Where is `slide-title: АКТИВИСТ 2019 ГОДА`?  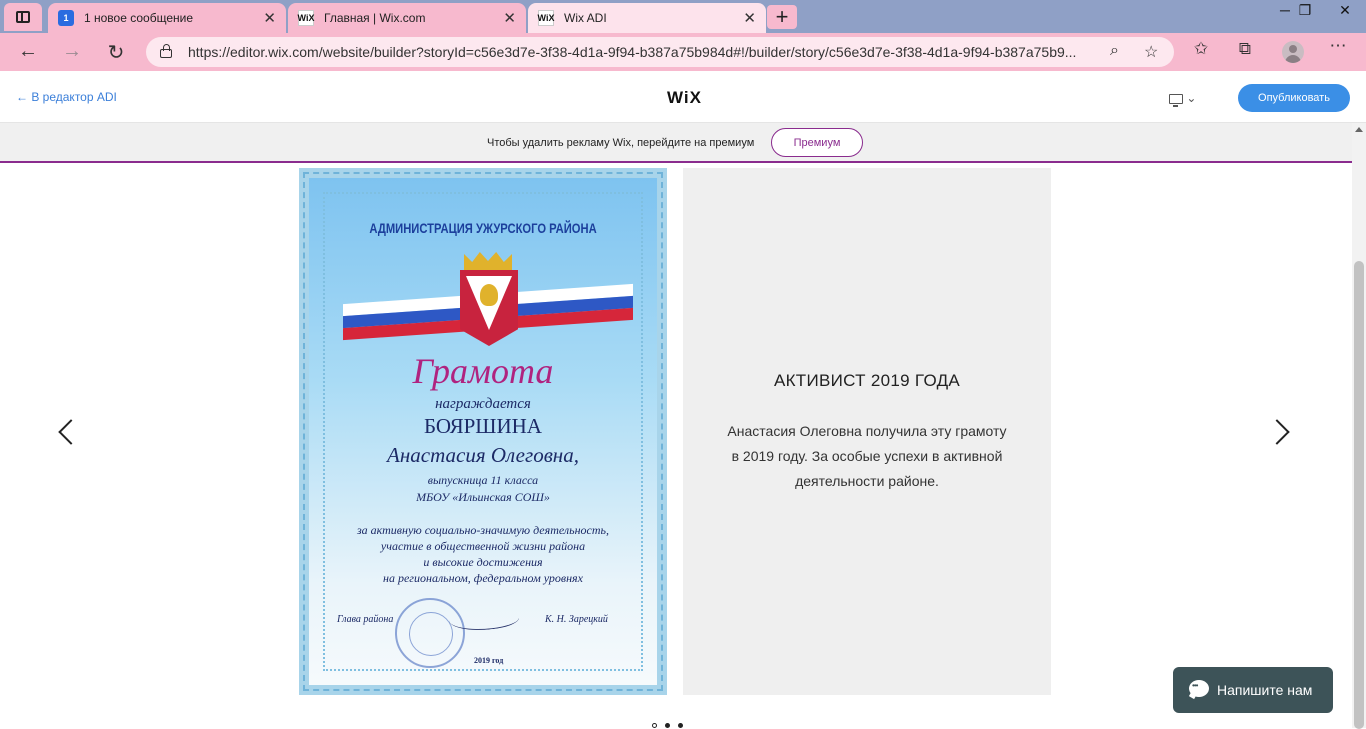 slide-title: АКТИВИСТ 2019 ГОДА is located at coordinates (867, 380).